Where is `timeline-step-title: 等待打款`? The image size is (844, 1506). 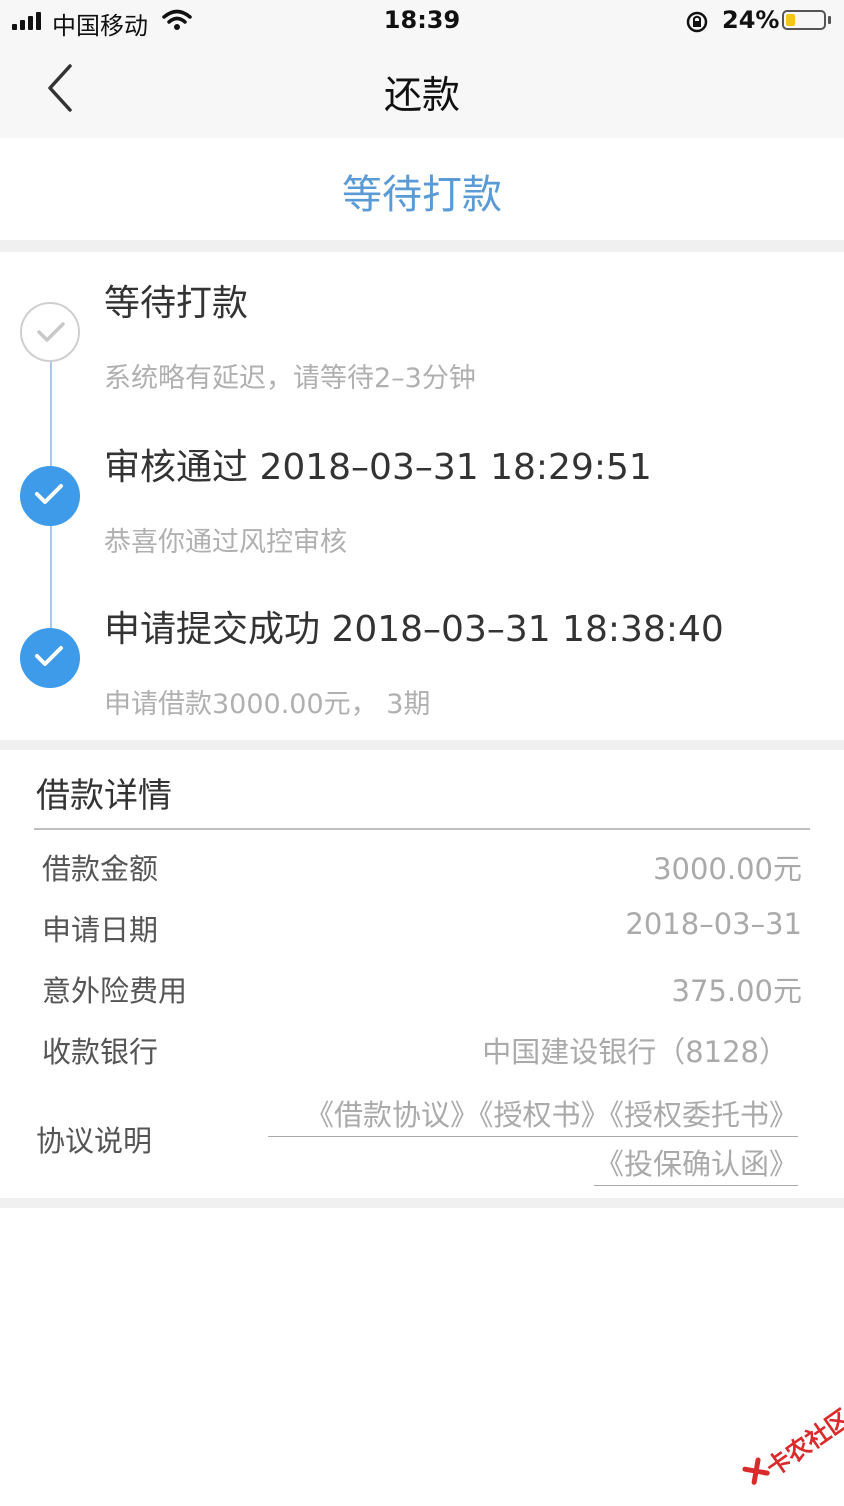
timeline-step-title: 等待打款 is located at coordinates (176, 303).